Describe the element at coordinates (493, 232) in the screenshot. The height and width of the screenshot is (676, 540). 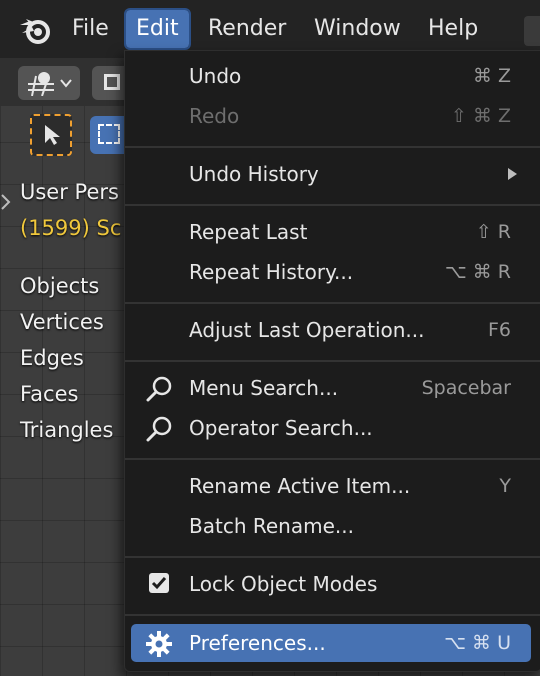
I see `menu-item-shortcut: ⇧ R` at that location.